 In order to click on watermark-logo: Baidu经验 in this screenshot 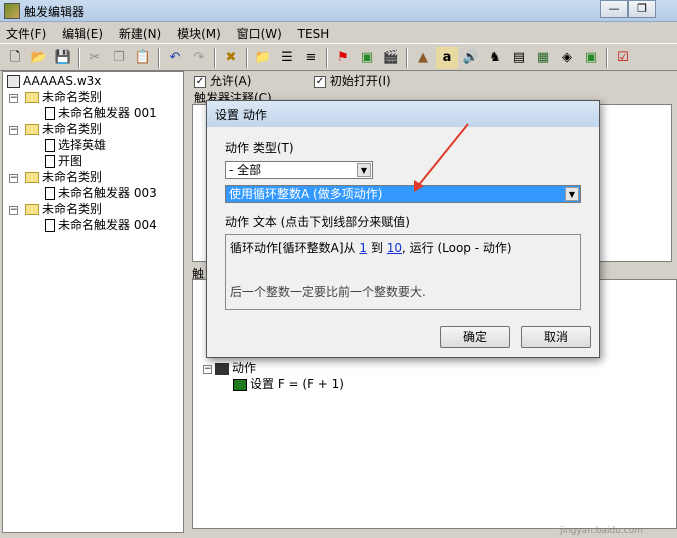, I will do `click(599, 510)`.